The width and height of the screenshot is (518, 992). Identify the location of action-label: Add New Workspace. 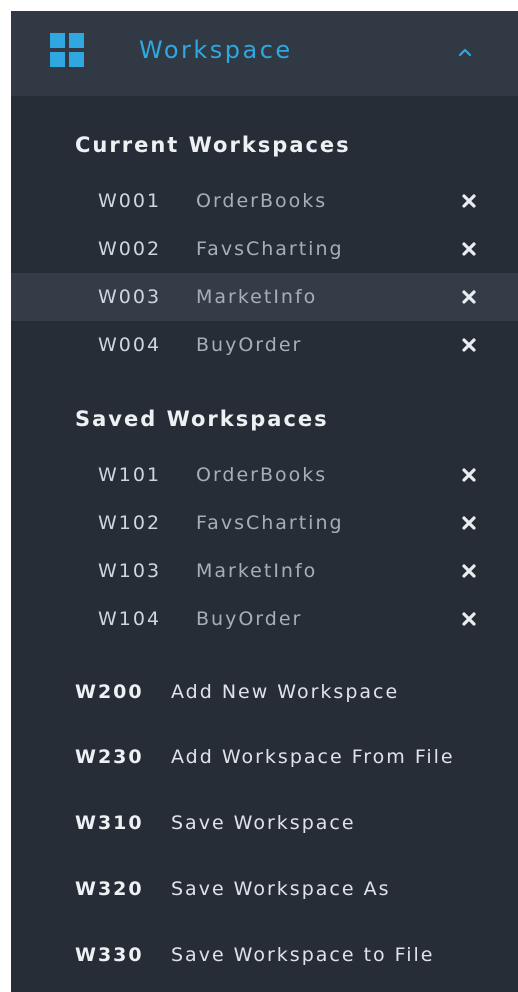
(285, 692).